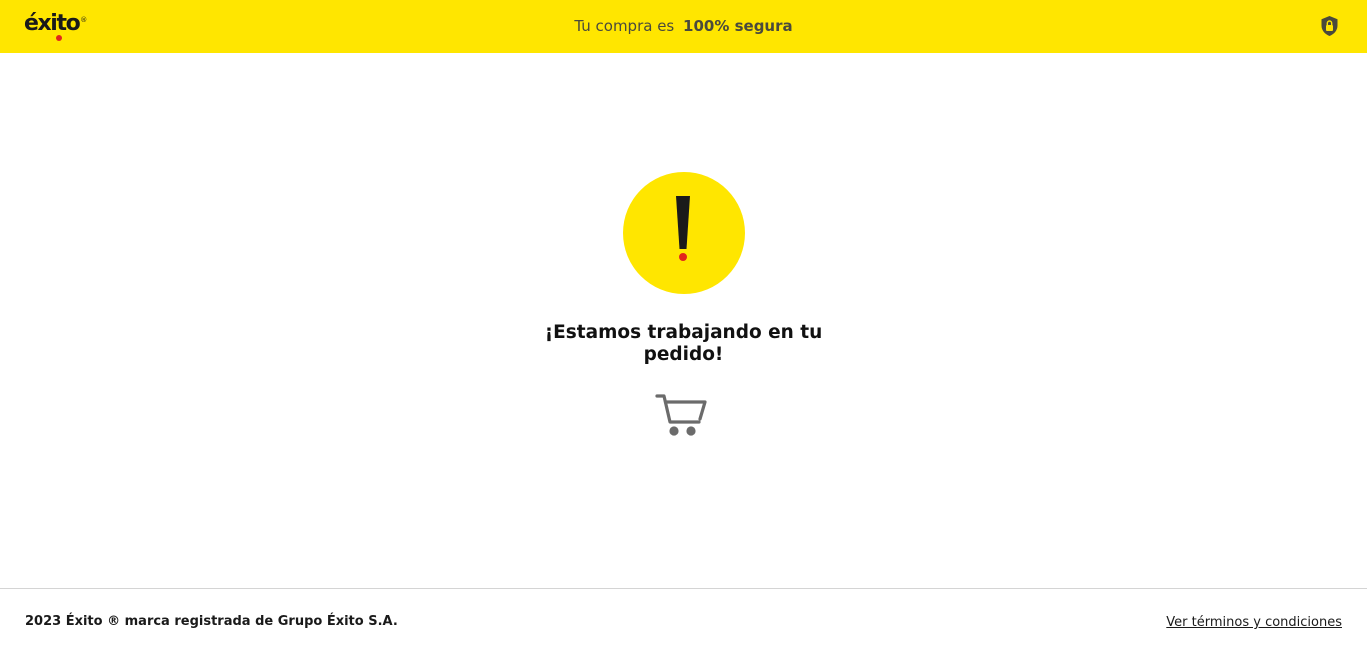  What do you see at coordinates (681, 415) in the screenshot?
I see `shopping-cart-icon` at bounding box center [681, 415].